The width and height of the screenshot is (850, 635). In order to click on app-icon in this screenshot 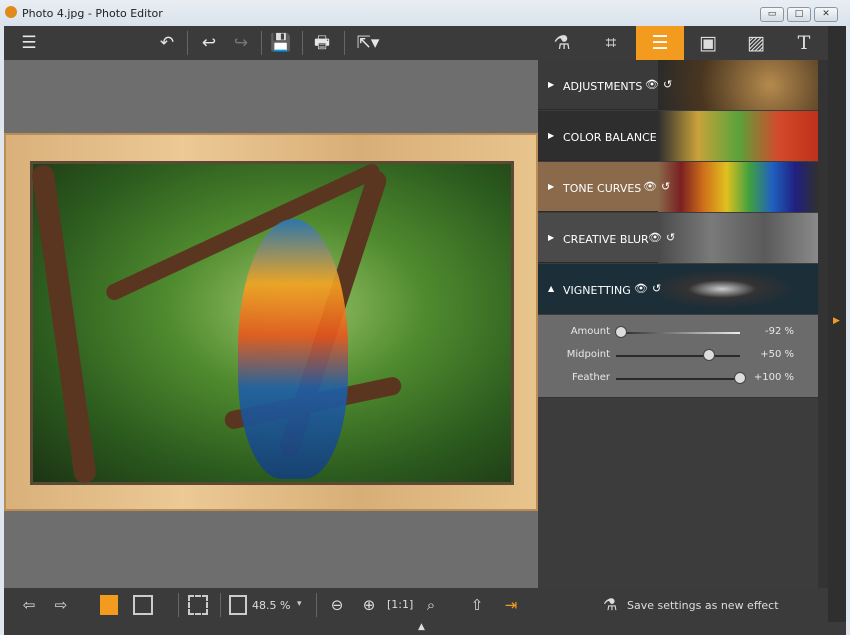, I will do `click(11, 12)`.